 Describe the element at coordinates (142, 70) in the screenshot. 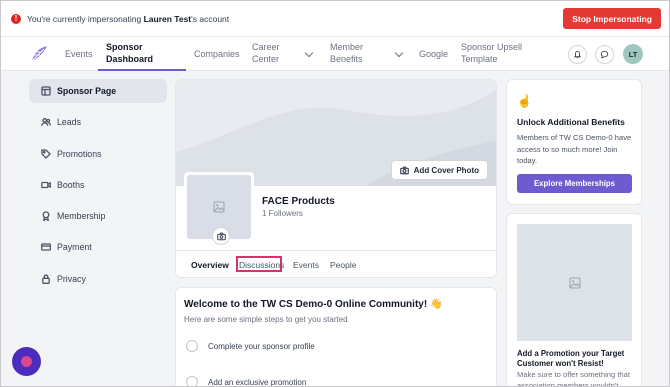

I see `nav-active-indicator` at that location.